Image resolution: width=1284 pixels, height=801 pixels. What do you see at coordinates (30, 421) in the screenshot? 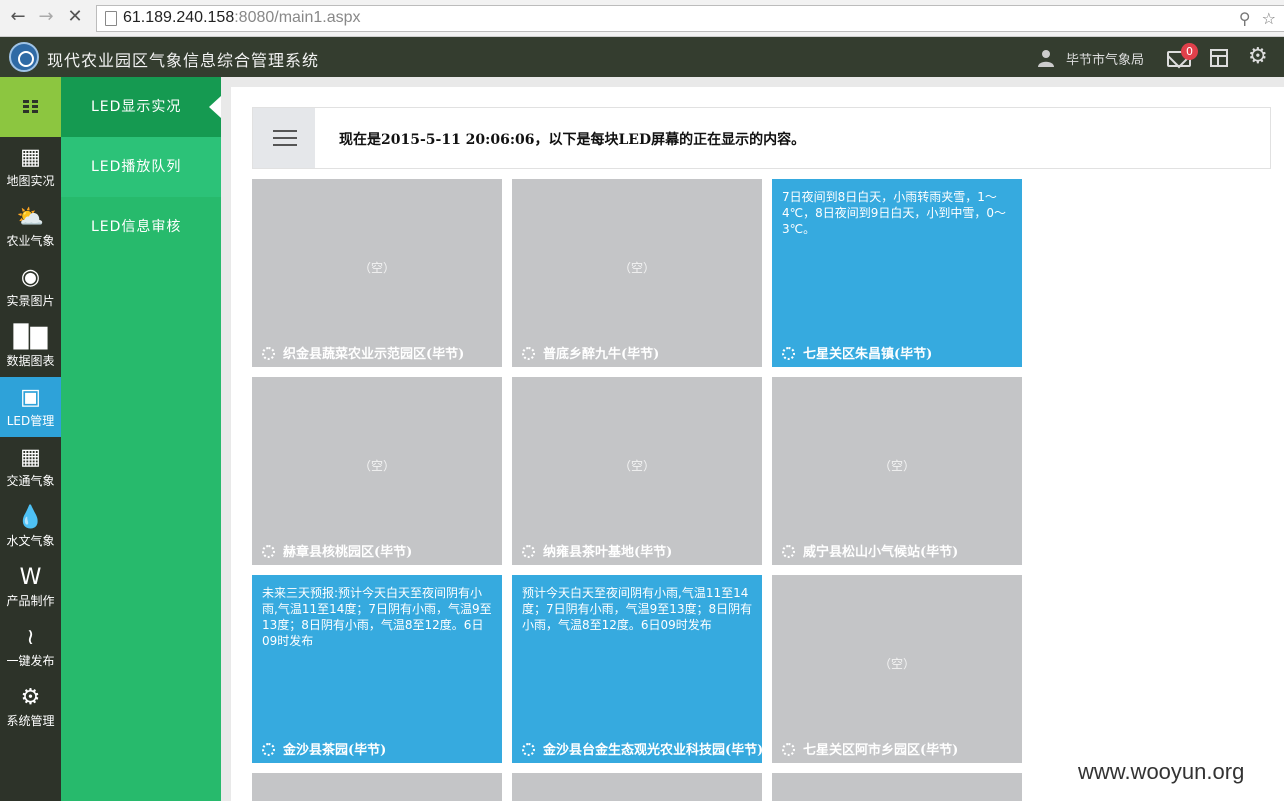
I see `rail-label: LED管理` at bounding box center [30, 421].